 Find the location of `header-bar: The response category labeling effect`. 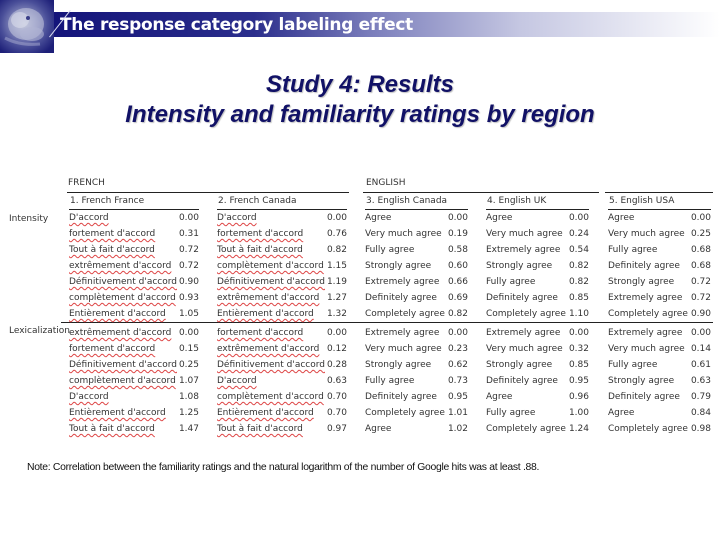

header-bar: The response category labeling effect is located at coordinates (387, 24).